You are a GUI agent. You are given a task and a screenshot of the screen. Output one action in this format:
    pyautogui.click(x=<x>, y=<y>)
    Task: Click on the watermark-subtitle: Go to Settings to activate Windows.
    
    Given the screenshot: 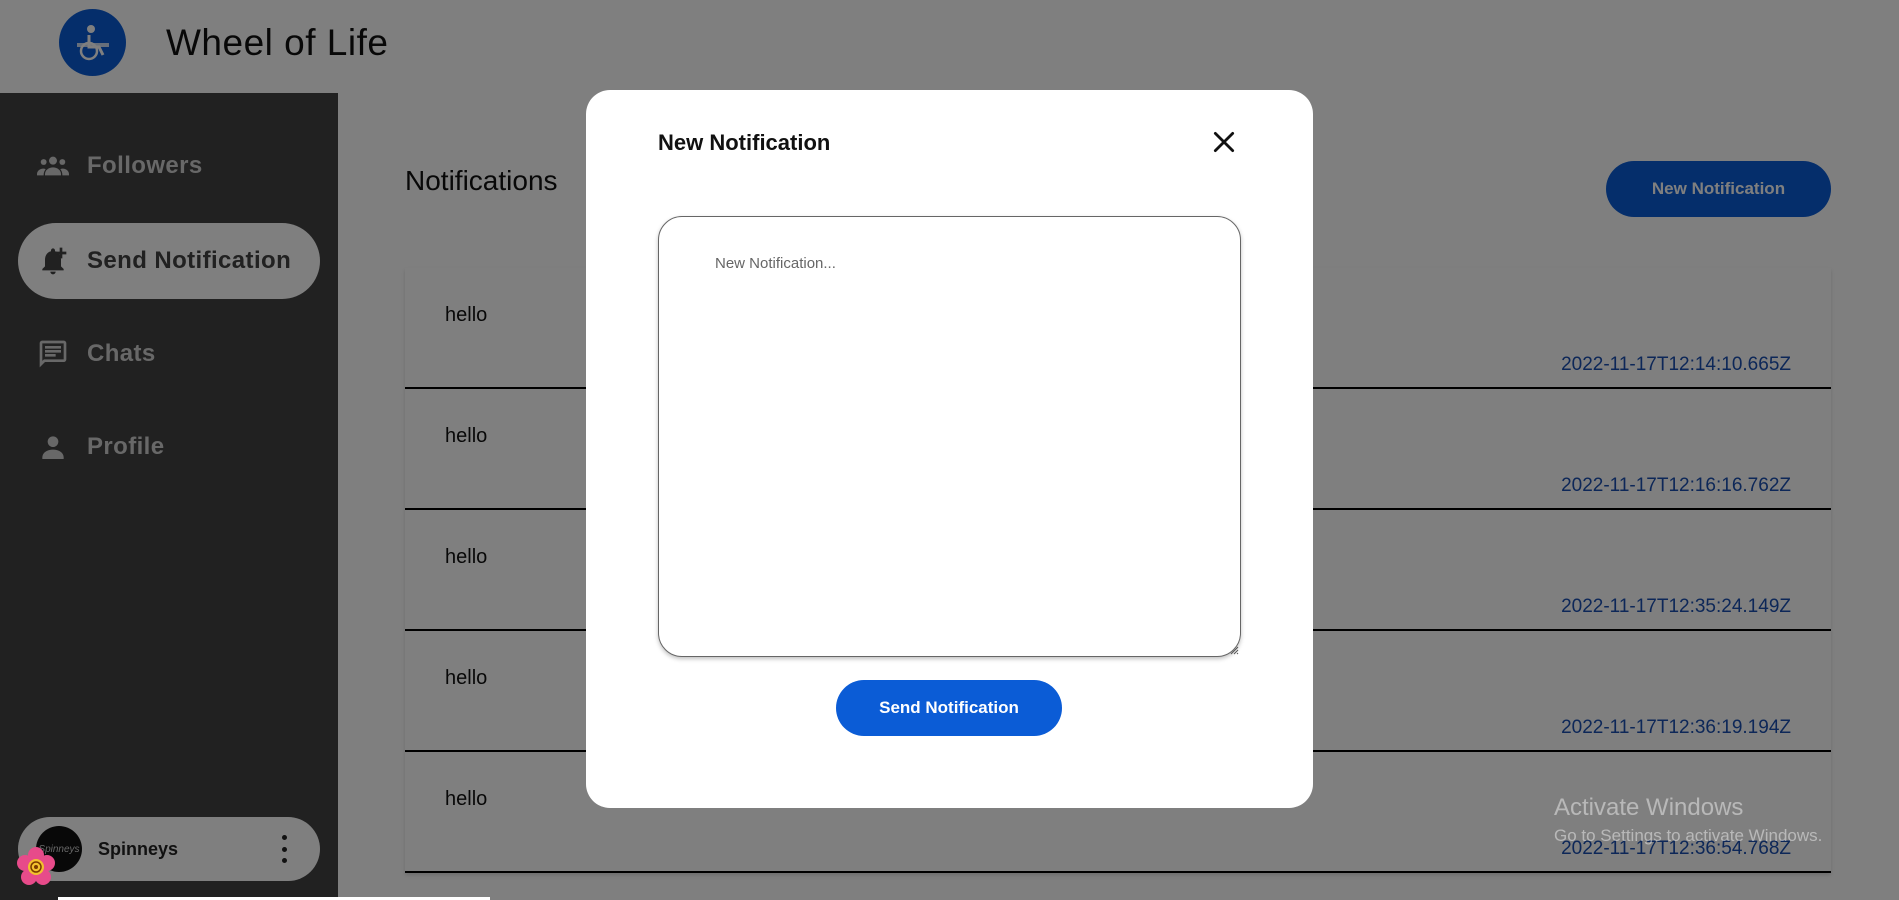 What is the action you would take?
    pyautogui.click(x=1688, y=835)
    